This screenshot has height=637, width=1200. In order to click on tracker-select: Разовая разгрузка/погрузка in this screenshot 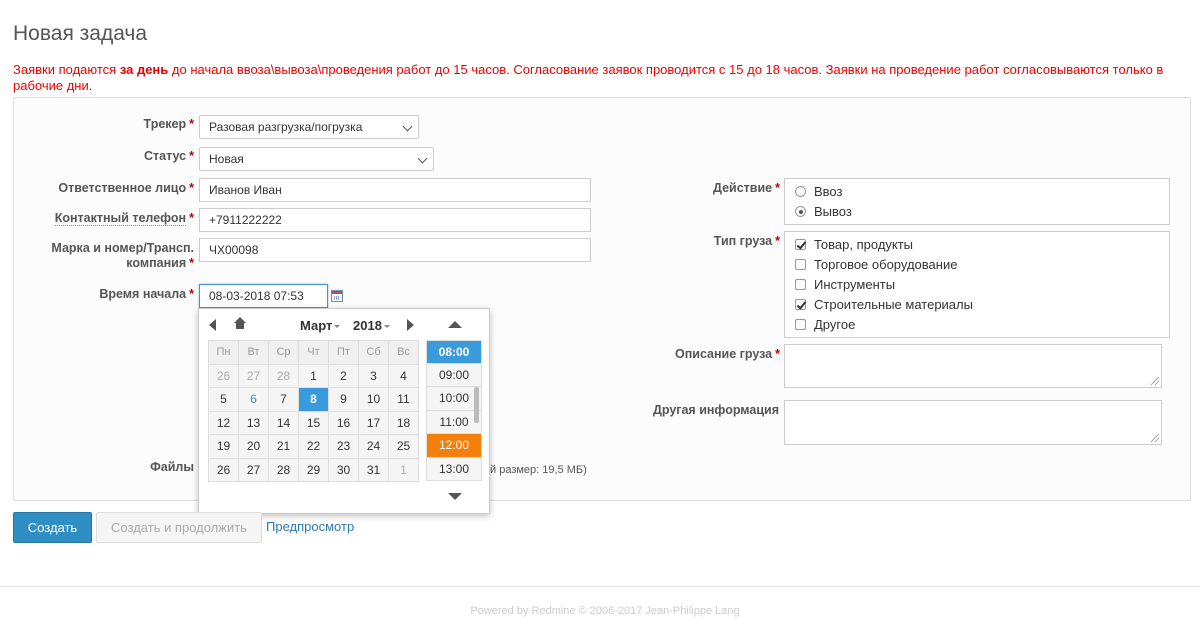, I will do `click(309, 127)`.